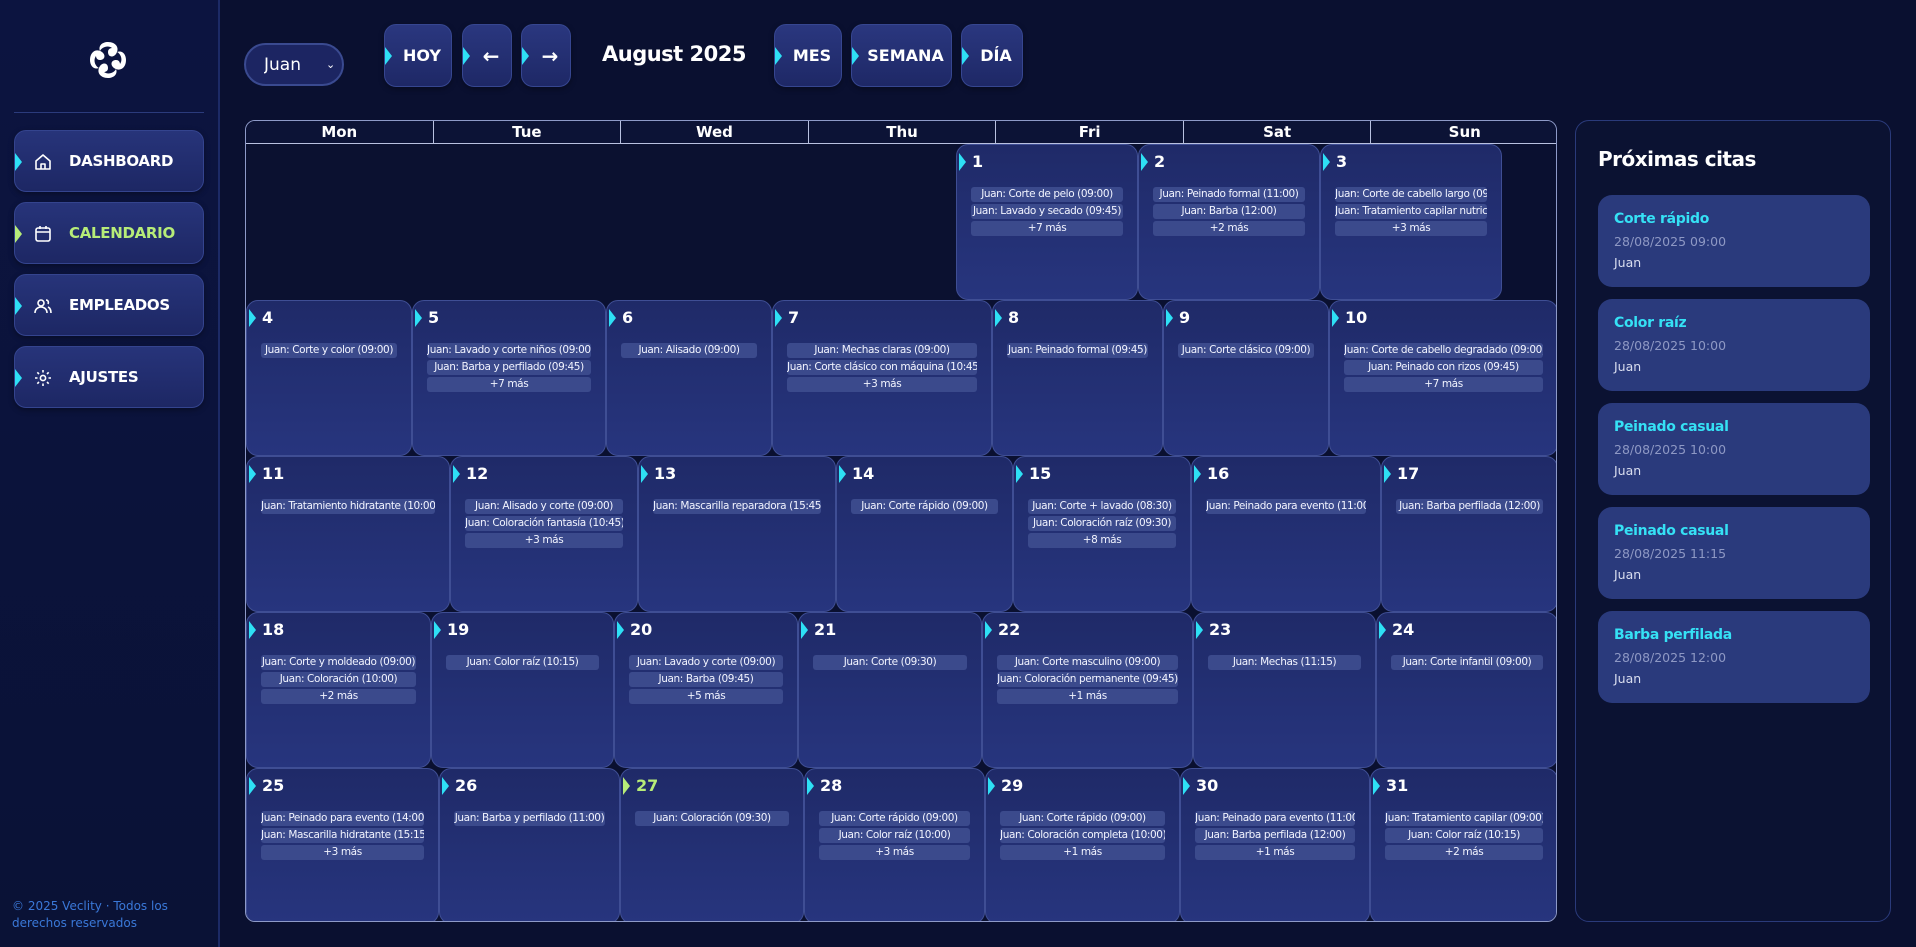  What do you see at coordinates (294, 64) in the screenshot?
I see `employee-select: Juan` at bounding box center [294, 64].